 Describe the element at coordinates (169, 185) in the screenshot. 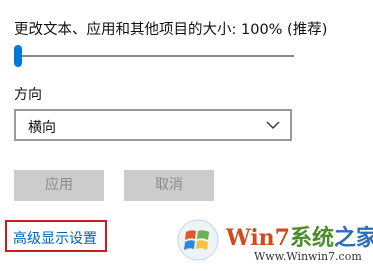

I see `cancel-button: 取消` at that location.